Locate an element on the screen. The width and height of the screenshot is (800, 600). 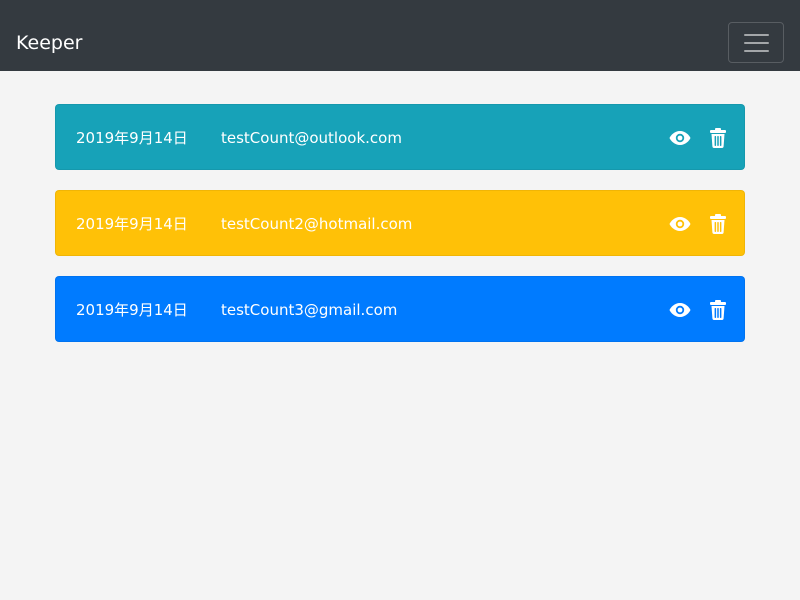
navbar: Keeper is located at coordinates (400, 35).